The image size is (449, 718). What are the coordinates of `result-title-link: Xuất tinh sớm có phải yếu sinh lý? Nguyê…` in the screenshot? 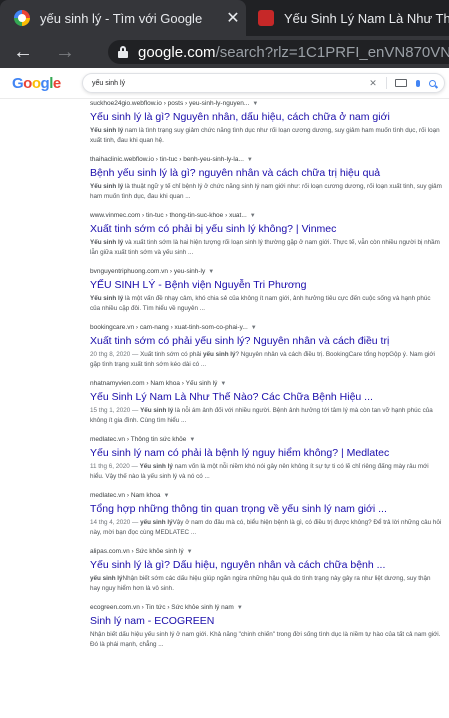 It's located at (266, 341).